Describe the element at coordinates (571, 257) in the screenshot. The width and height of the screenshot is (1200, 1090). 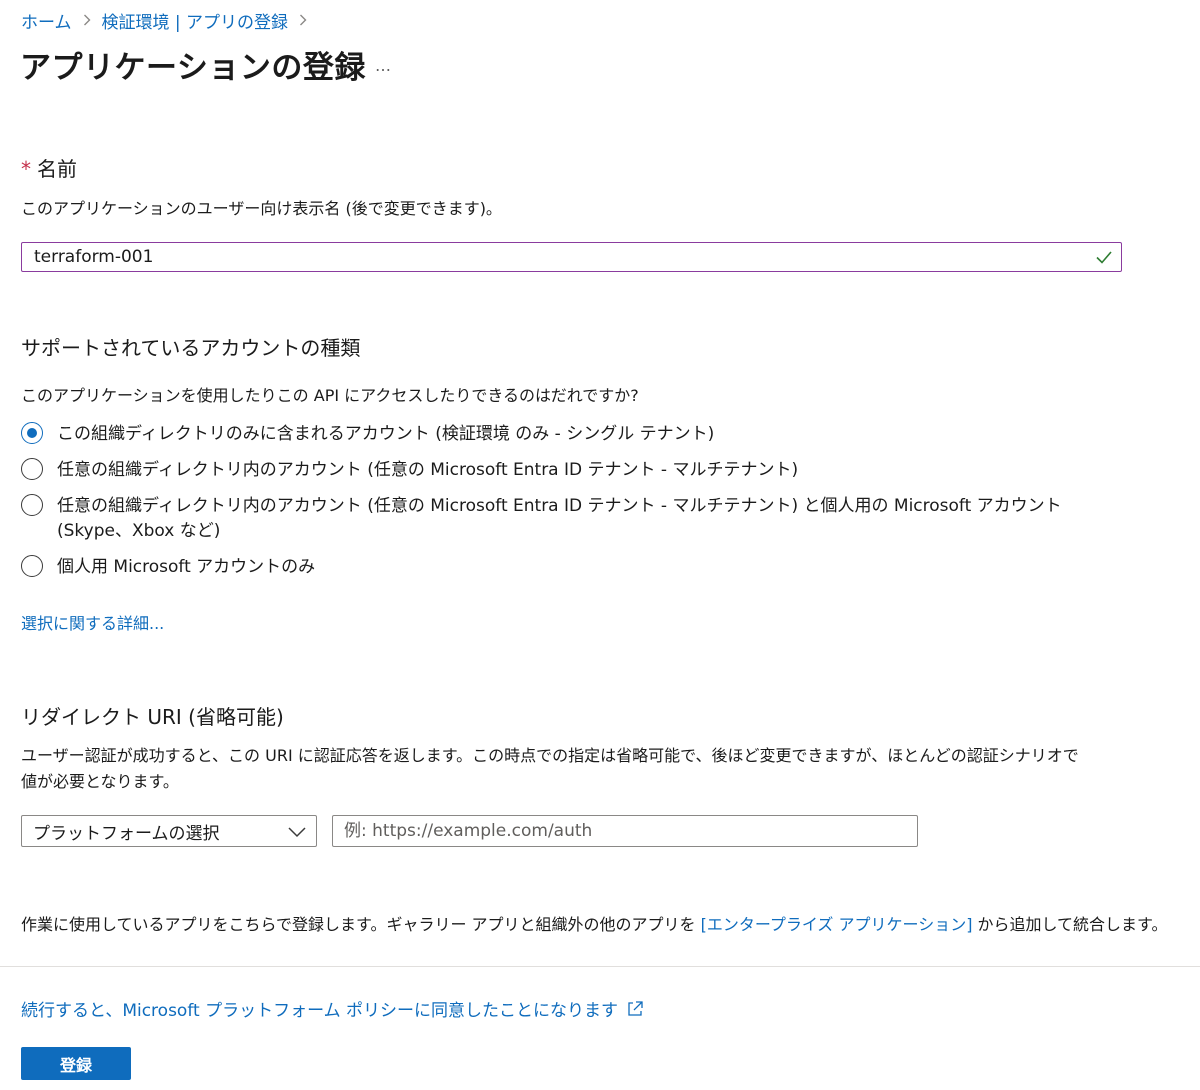
I see `display-name-input: terraform-001` at that location.